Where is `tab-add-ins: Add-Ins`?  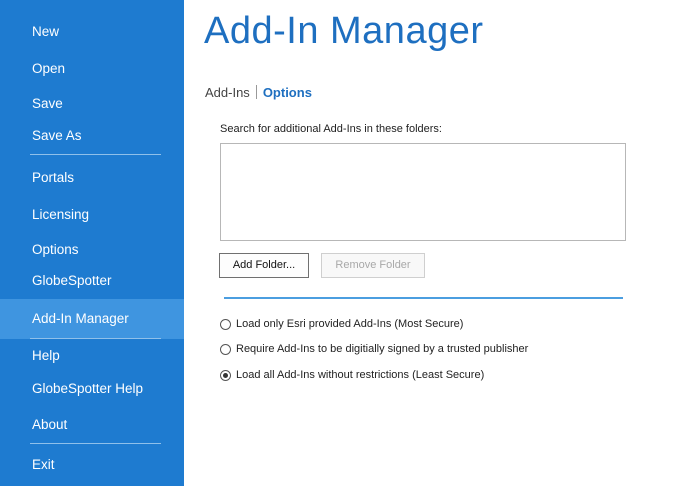
tab-add-ins: Add-Ins is located at coordinates (227, 92).